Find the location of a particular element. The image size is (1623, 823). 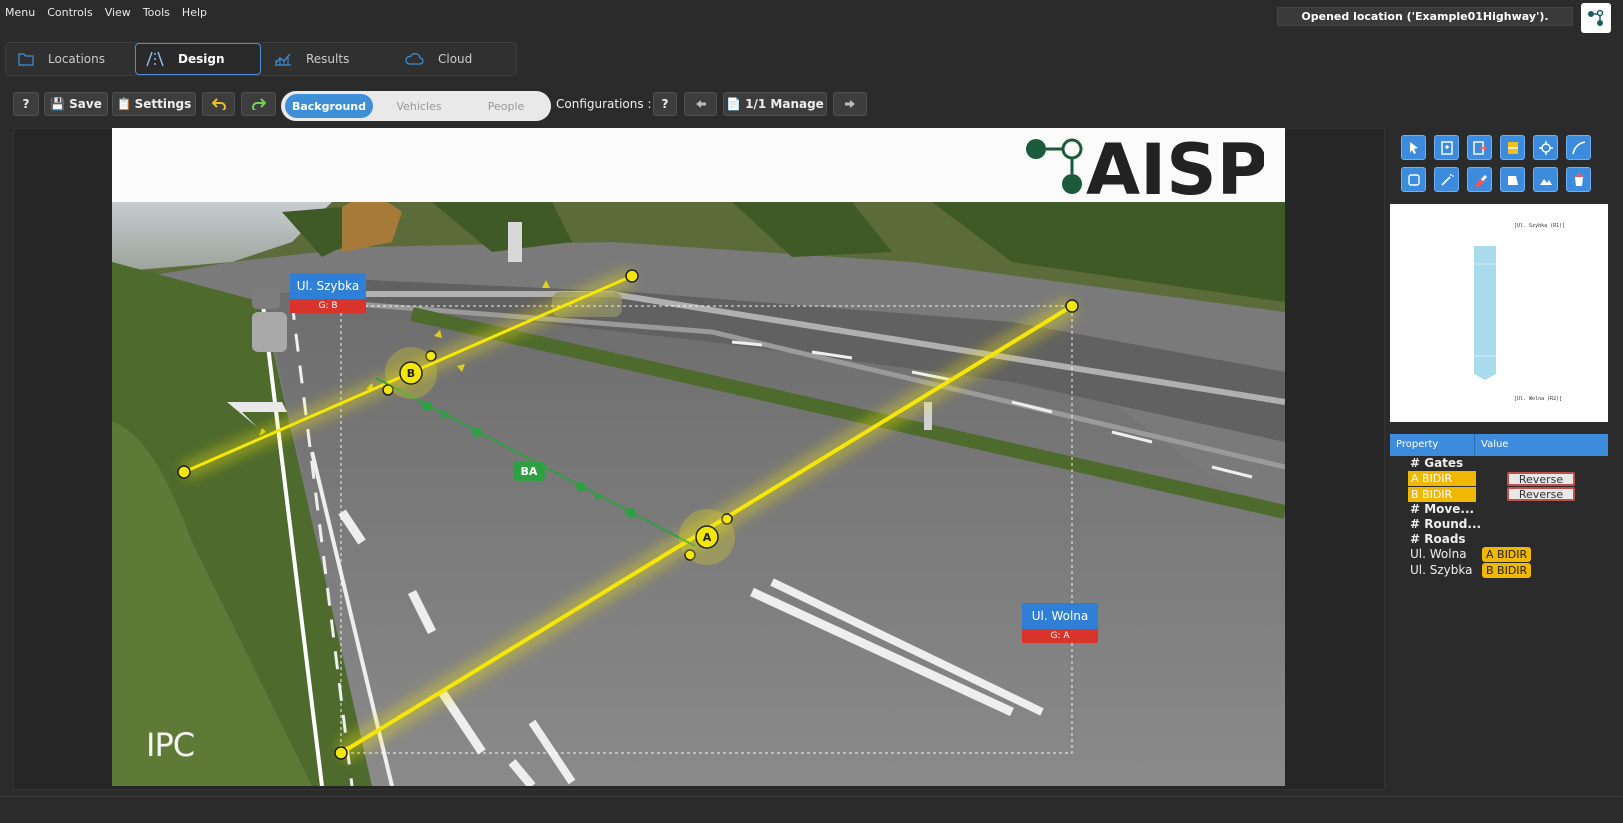

road-label-szybka: Ul. Szybka G: B is located at coordinates (328, 293).